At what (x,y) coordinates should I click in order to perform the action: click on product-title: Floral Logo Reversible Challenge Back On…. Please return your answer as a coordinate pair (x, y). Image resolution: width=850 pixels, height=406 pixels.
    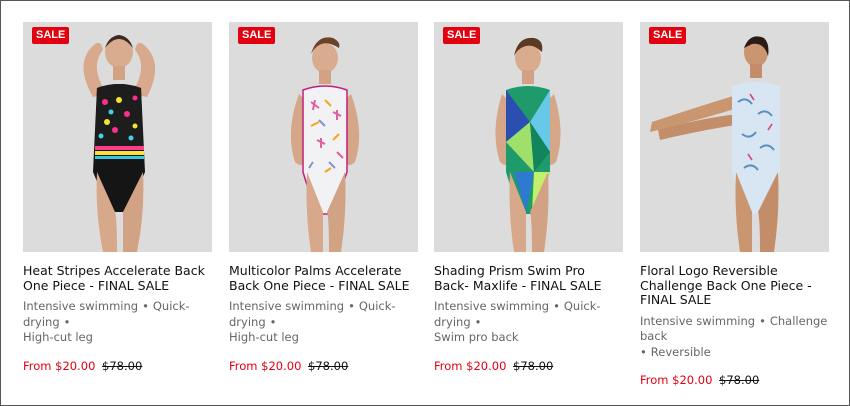
    Looking at the image, I should click on (734, 285).